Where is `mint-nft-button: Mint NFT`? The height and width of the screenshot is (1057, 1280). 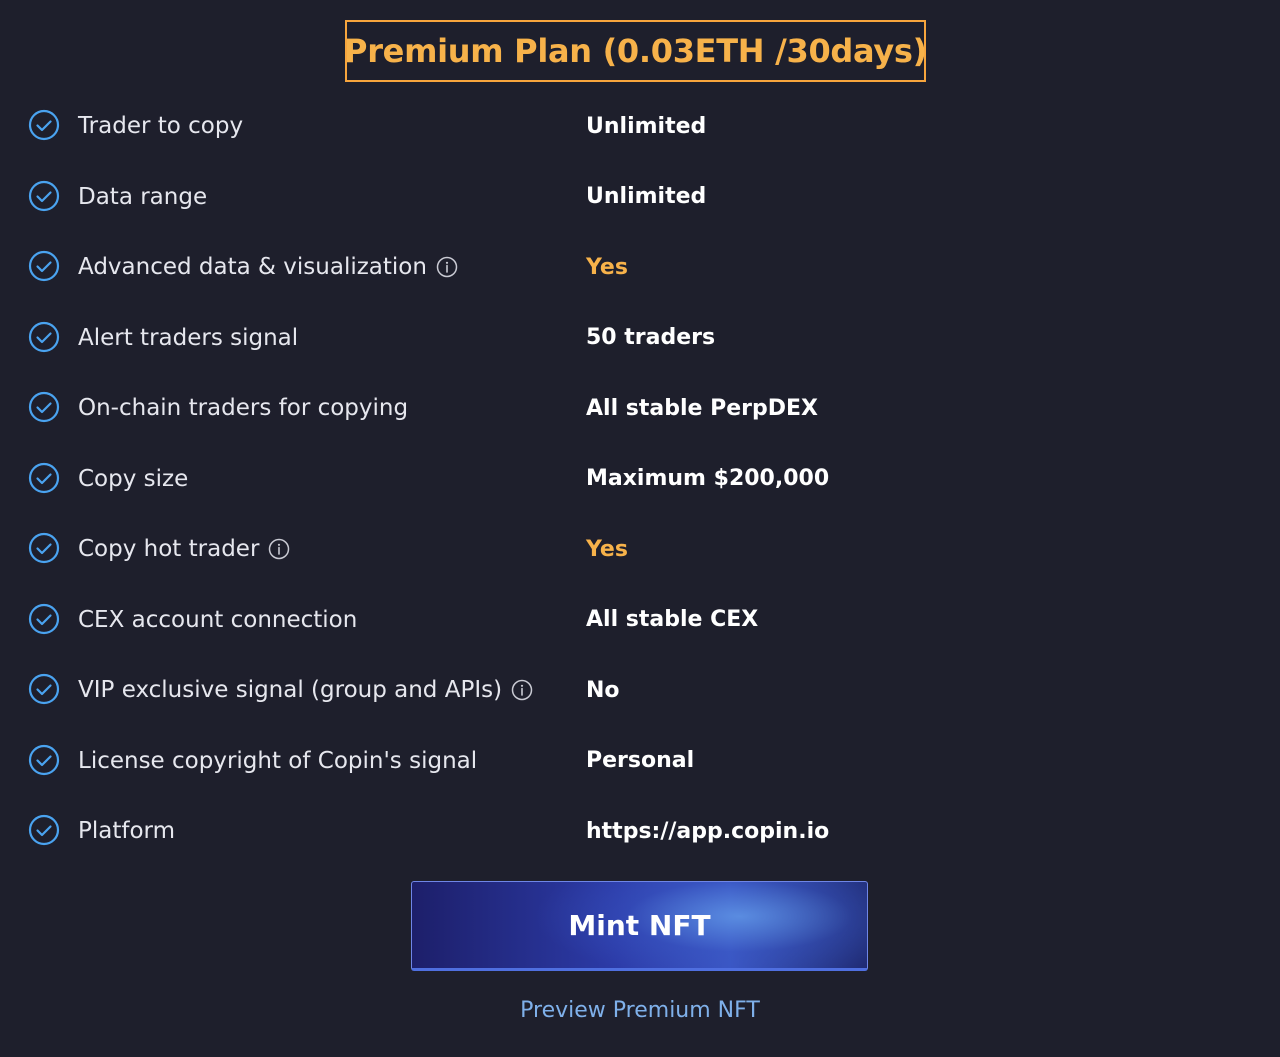 mint-nft-button: Mint NFT is located at coordinates (639, 926).